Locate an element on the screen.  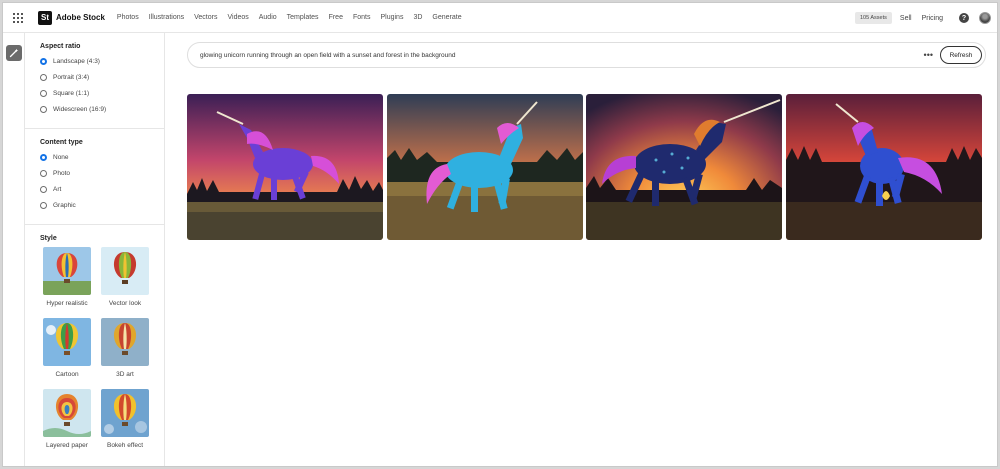
brand-name: Adobe Stock is located at coordinates (80, 17).